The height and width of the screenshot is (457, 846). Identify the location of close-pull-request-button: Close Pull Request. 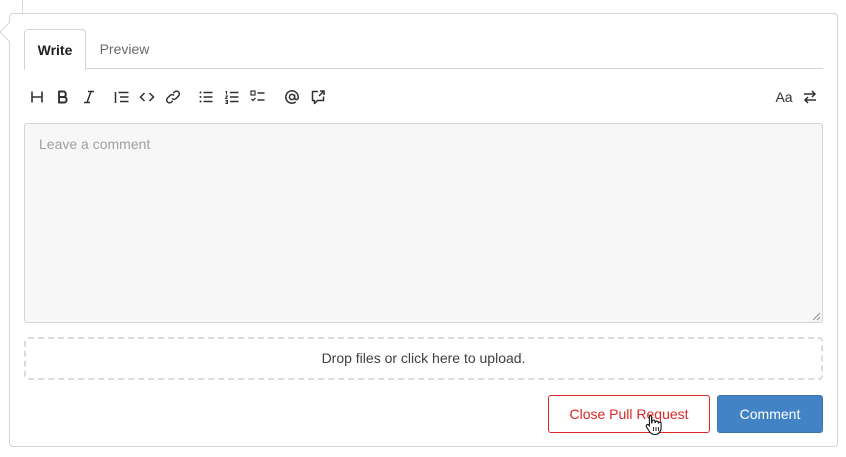
(629, 414).